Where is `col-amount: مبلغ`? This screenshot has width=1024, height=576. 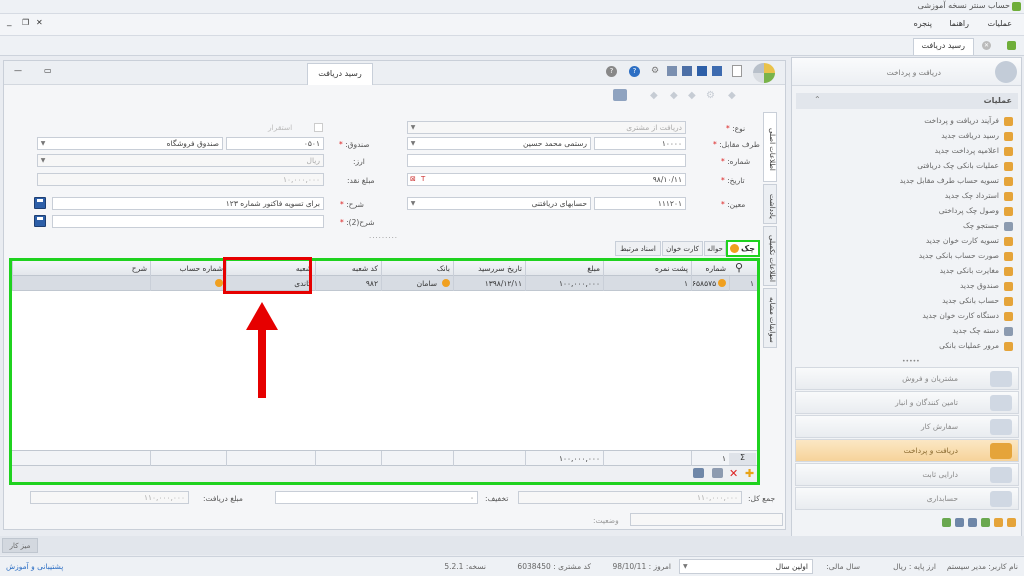 col-amount: مبلغ is located at coordinates (564, 268).